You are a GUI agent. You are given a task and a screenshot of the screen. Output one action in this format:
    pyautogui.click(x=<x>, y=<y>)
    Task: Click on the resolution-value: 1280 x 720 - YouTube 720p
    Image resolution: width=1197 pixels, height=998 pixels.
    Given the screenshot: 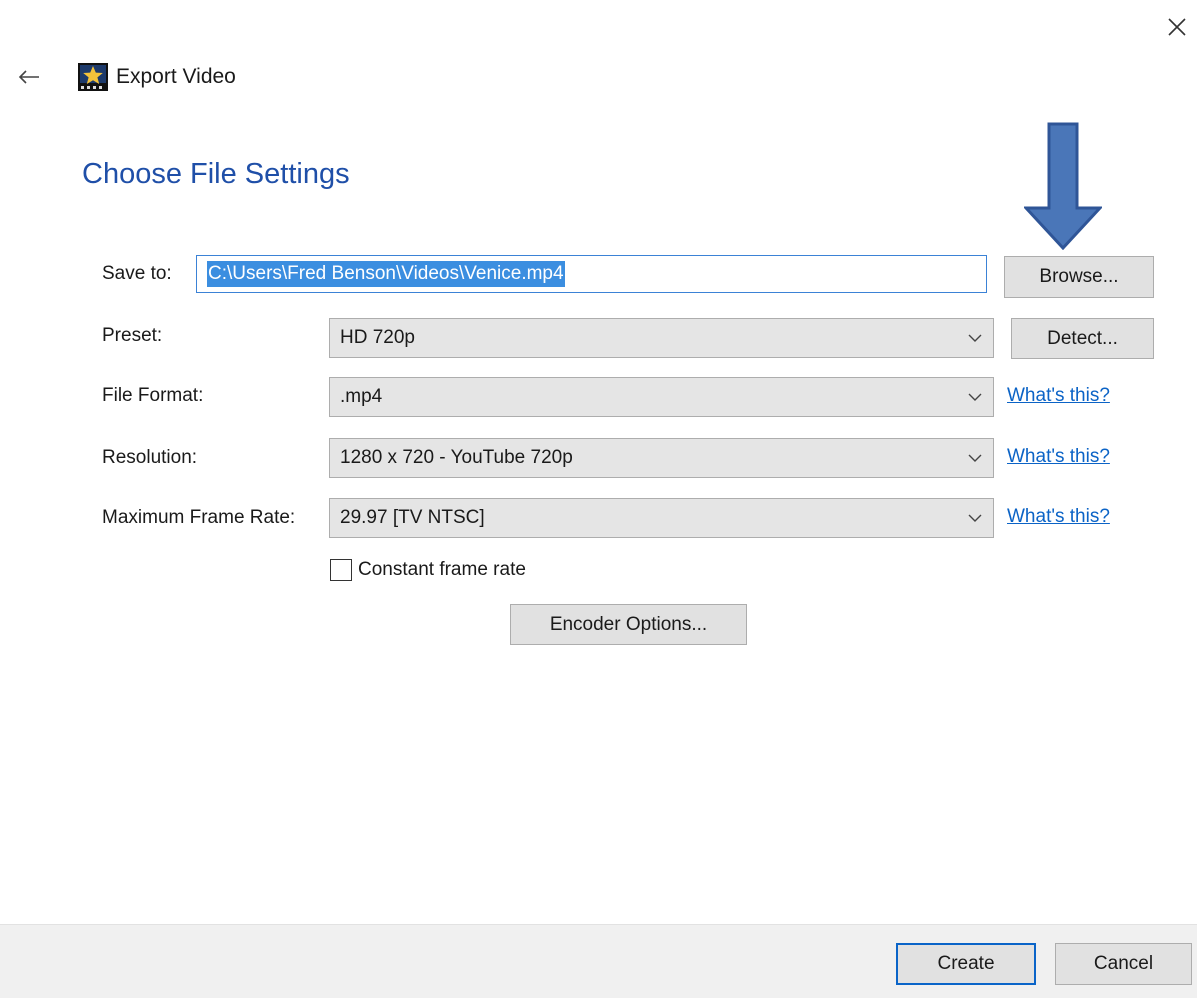 What is the action you would take?
    pyautogui.click(x=456, y=457)
    